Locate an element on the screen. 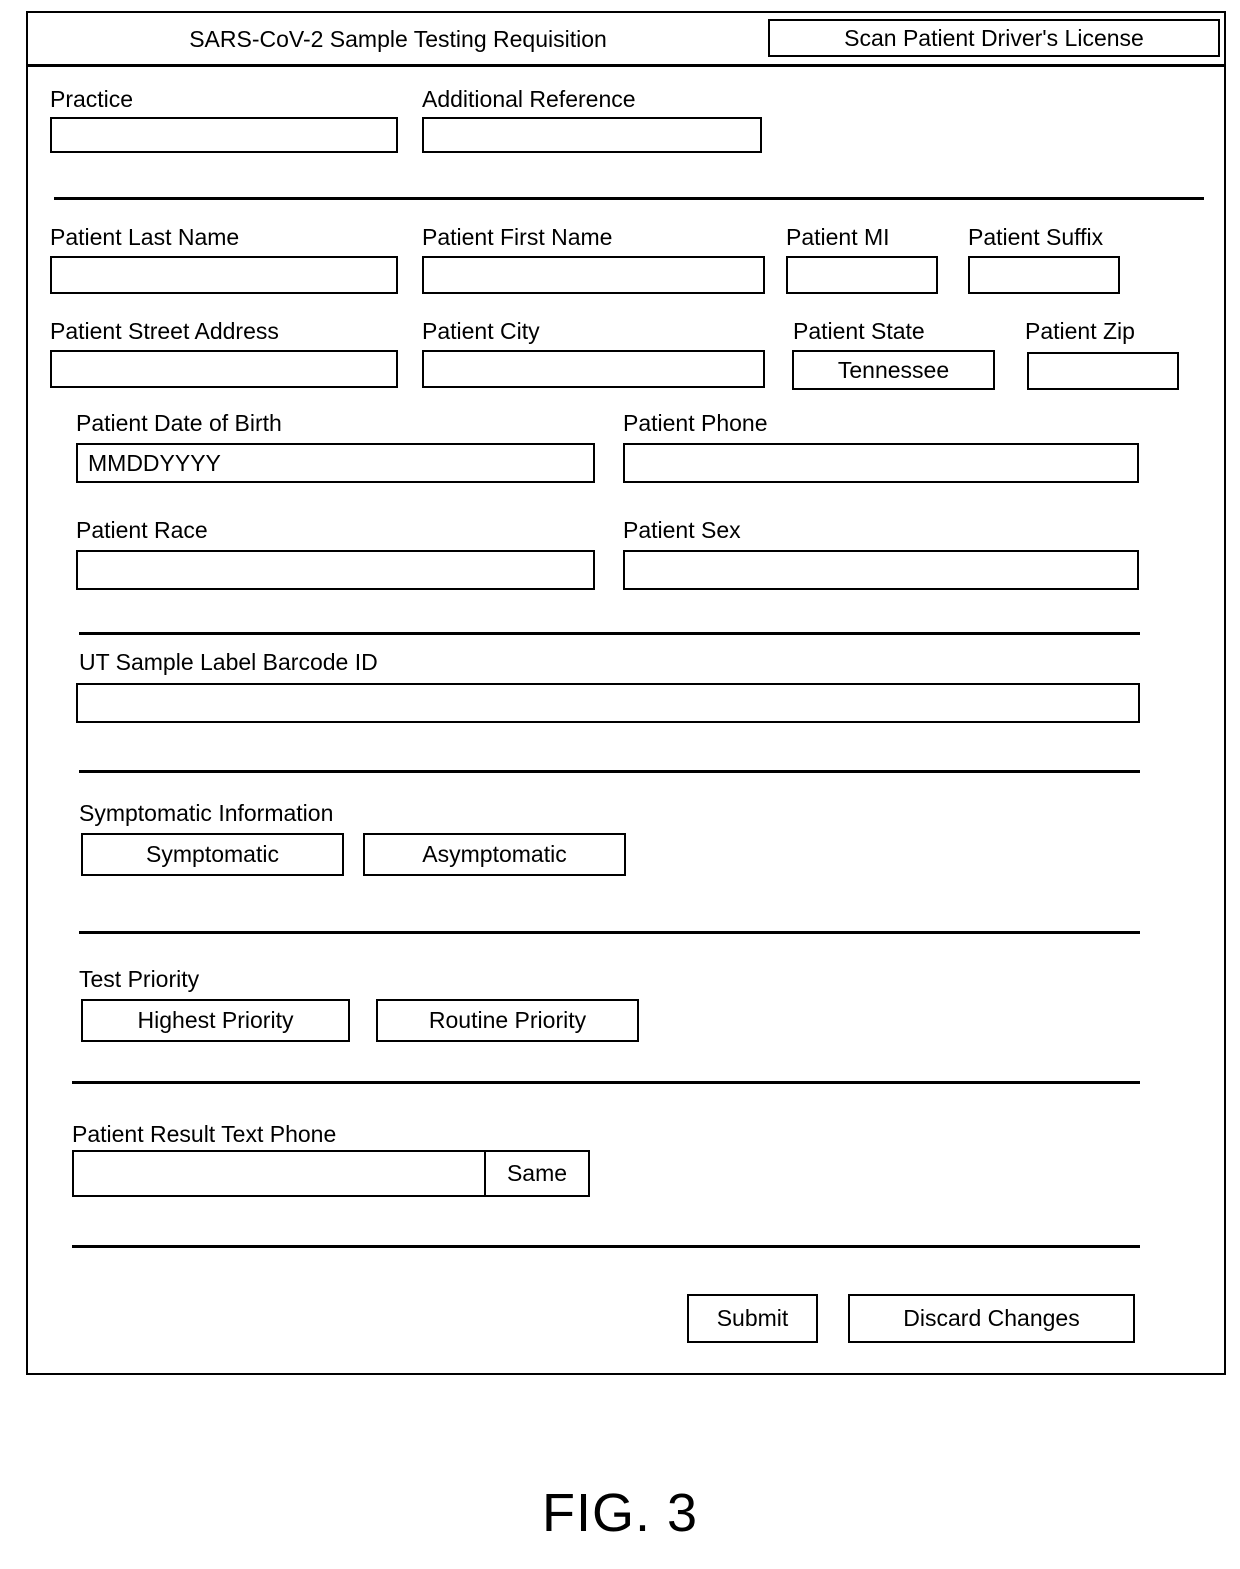 This screenshot has height=1569, width=1240. result-text-phone-label: Patient Result Text Phone is located at coordinates (204, 1134).